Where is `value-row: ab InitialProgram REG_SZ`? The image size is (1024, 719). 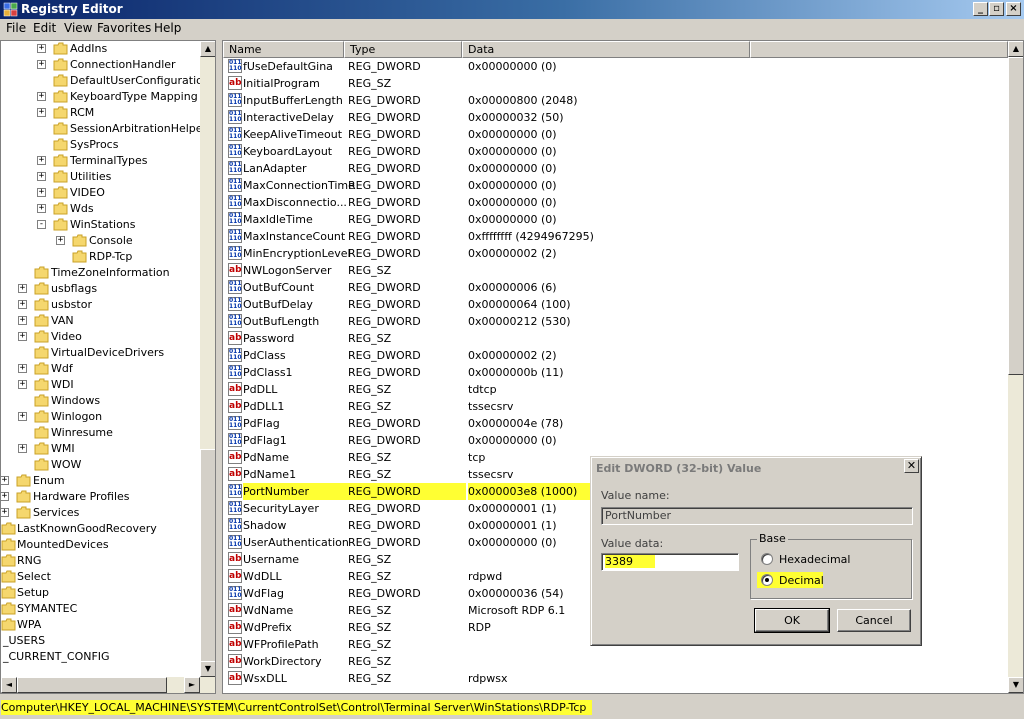 value-row: ab InitialProgram REG_SZ is located at coordinates (615, 83).